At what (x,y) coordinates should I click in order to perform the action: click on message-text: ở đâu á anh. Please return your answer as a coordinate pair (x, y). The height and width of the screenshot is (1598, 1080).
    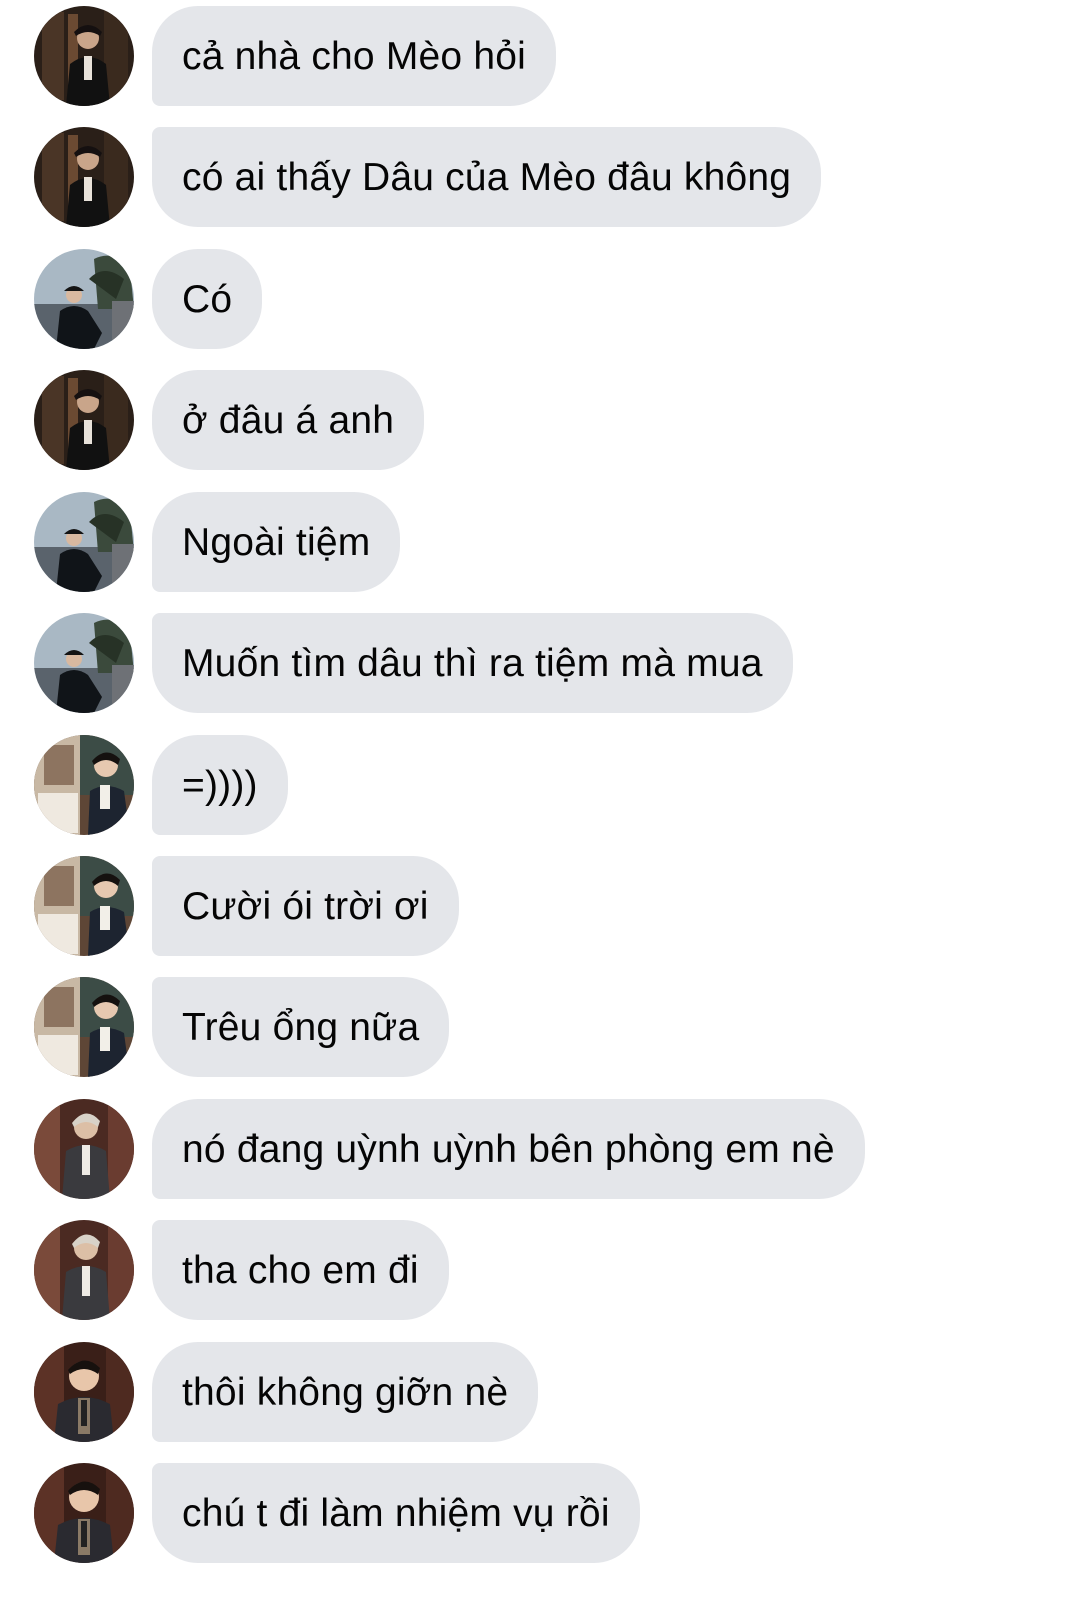
    Looking at the image, I should click on (288, 420).